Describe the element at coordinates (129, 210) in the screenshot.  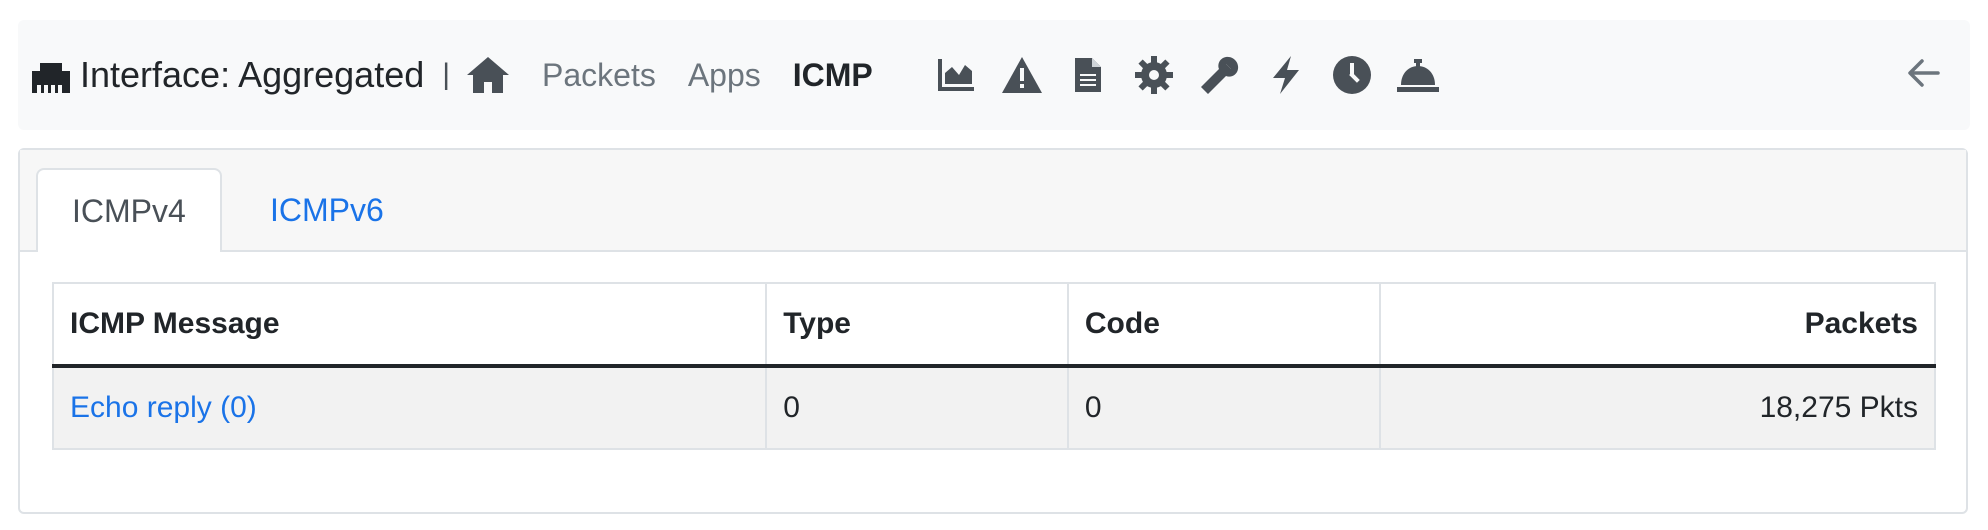
I see `tab-icmpv4: ICMPv4` at that location.